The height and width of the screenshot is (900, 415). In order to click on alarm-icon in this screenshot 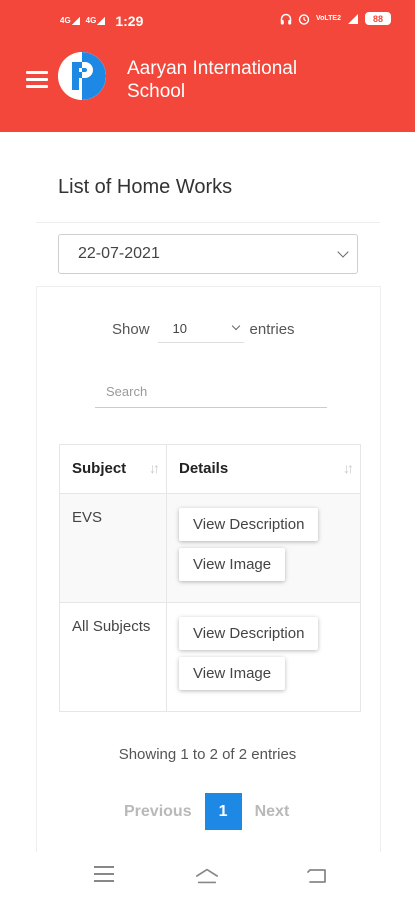, I will do `click(304, 19)`.